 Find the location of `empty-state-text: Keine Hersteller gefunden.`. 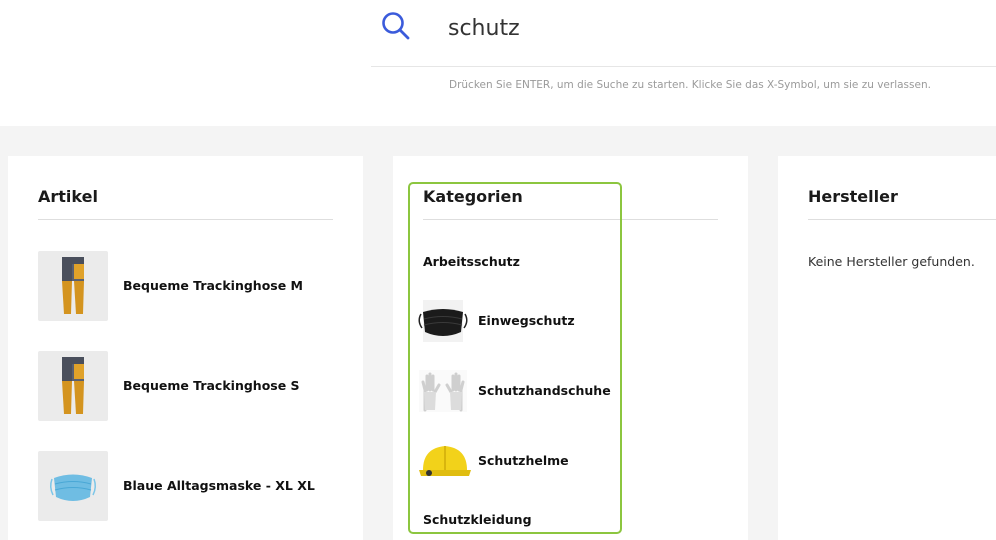

empty-state-text: Keine Hersteller gefunden. is located at coordinates (891, 261).